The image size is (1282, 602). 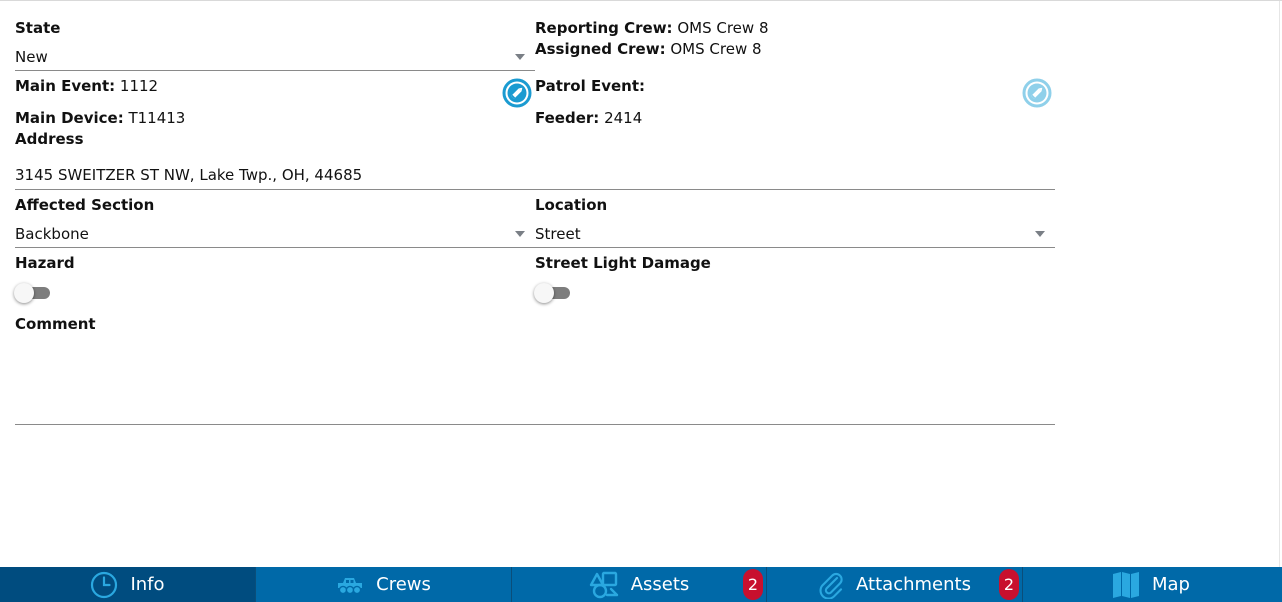 I want to click on feeder: Feeder: 2414, so click(x=589, y=118).